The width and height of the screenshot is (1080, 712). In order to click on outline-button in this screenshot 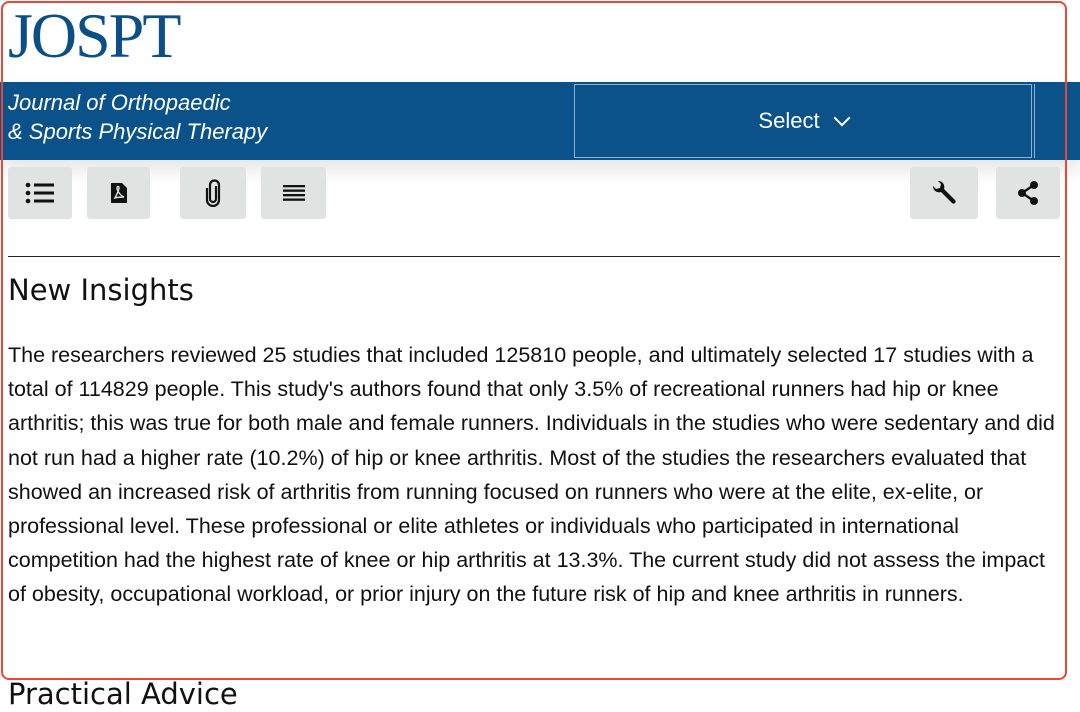, I will do `click(40, 193)`.